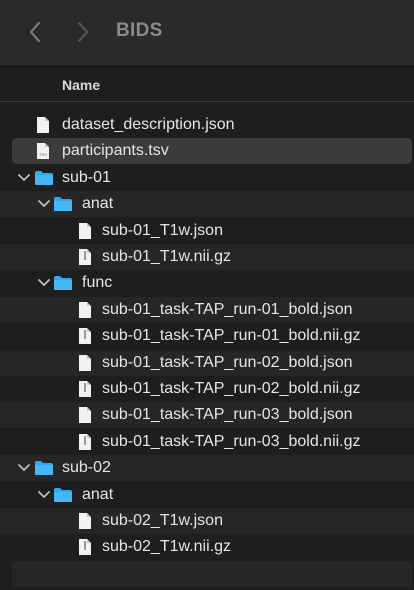 This screenshot has height=590, width=414. What do you see at coordinates (86, 177) in the screenshot?
I see `item-name: sub-01` at bounding box center [86, 177].